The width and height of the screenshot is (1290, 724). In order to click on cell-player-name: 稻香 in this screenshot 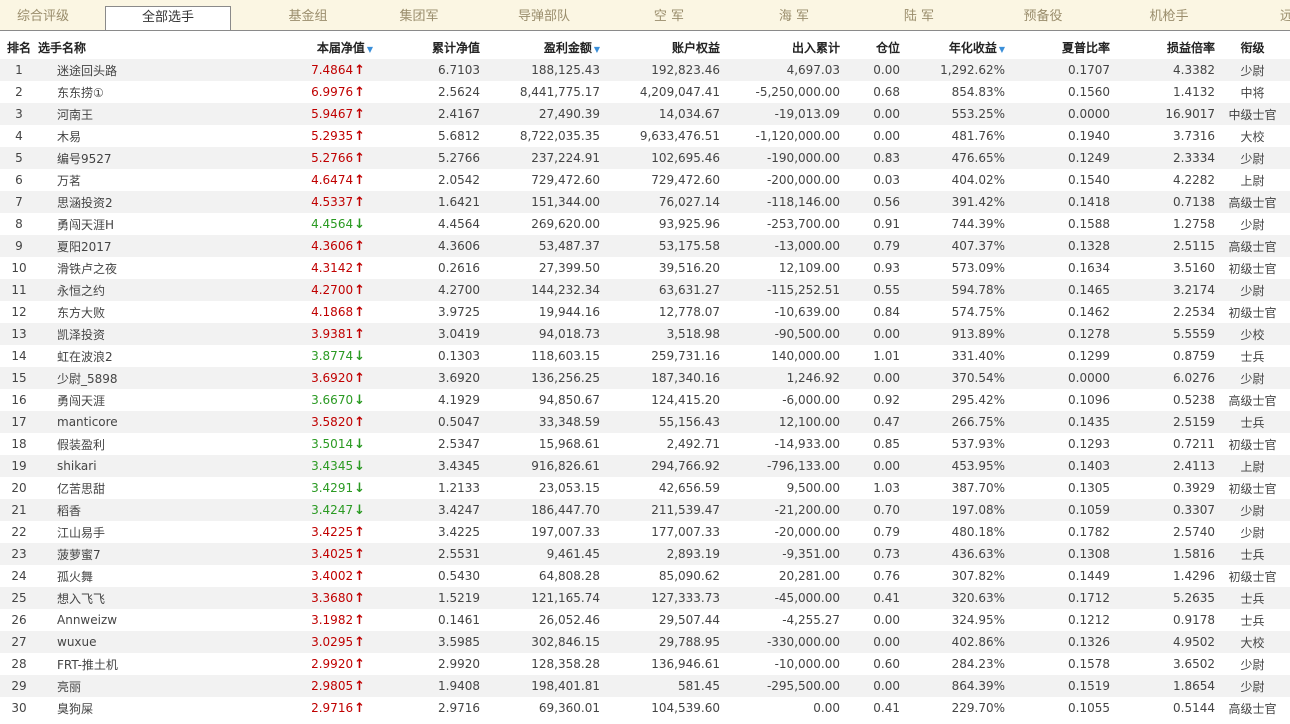, I will do `click(113, 510)`.